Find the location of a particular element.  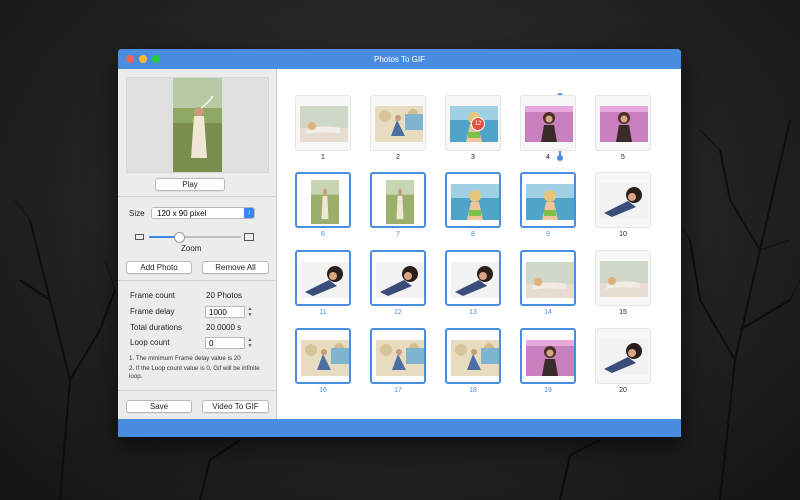

title-bar: Photos To GIF is located at coordinates (399, 59).